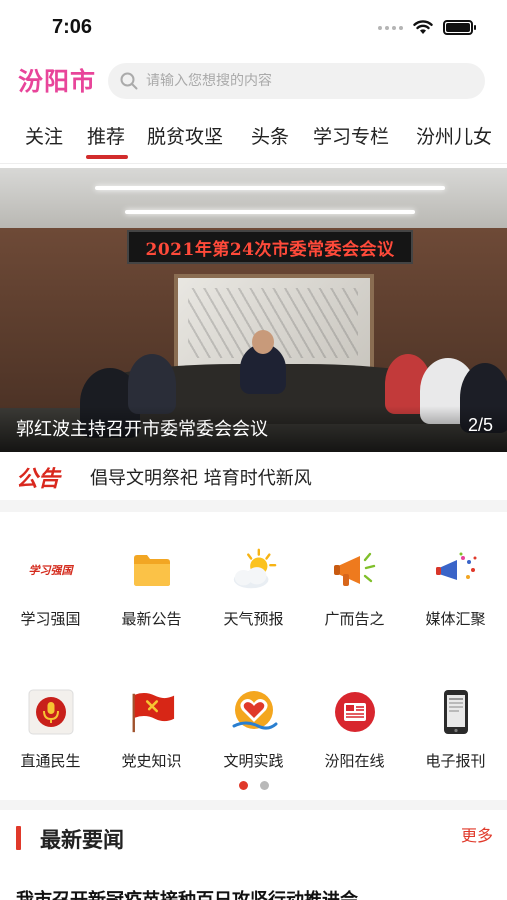 The image size is (507, 900). I want to click on grid-item-weather: 天气预报, so click(253, 587).